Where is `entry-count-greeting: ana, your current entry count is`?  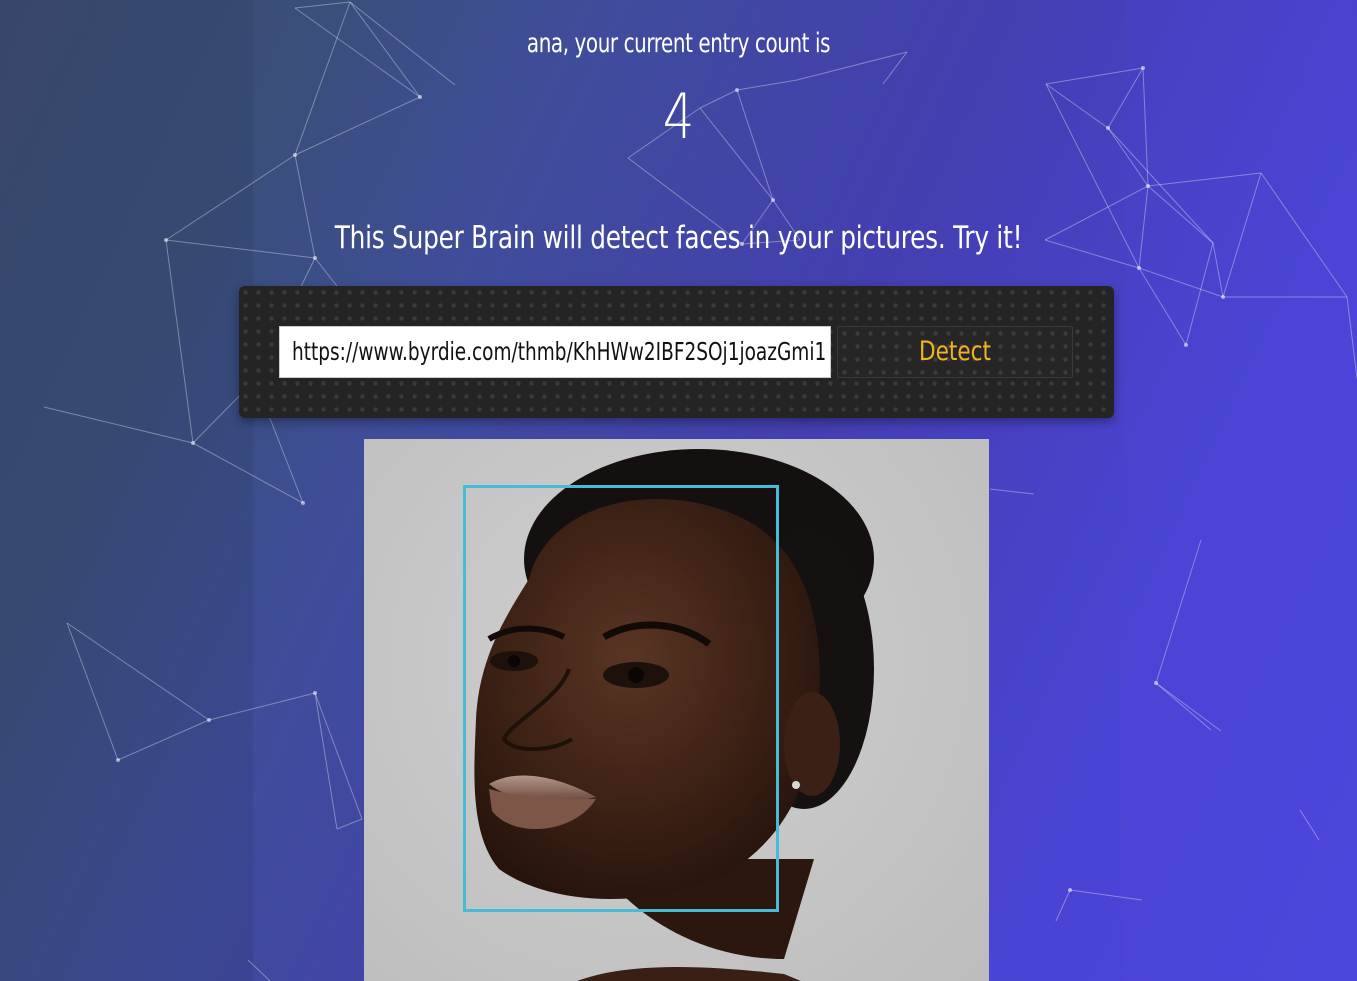
entry-count-greeting: ana, your current entry count is is located at coordinates (678, 43).